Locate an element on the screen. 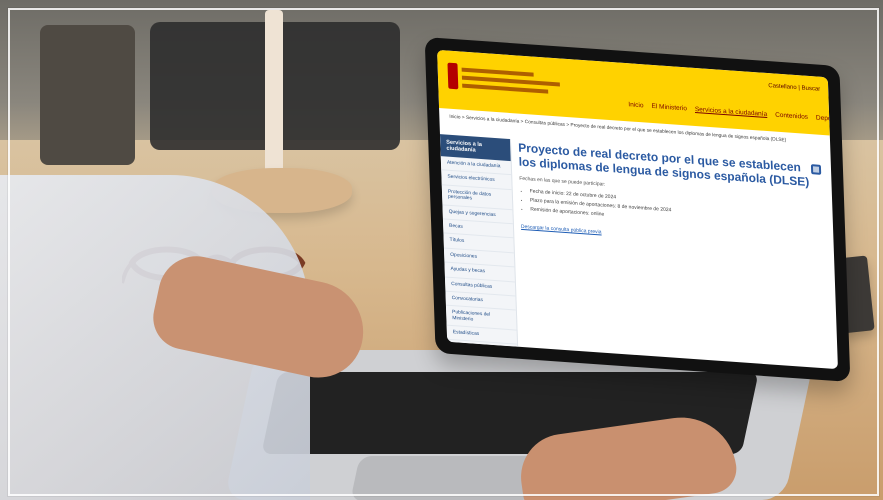 This screenshot has height=500, width=883. nav-deportes: Deportes is located at coordinates (827, 118).